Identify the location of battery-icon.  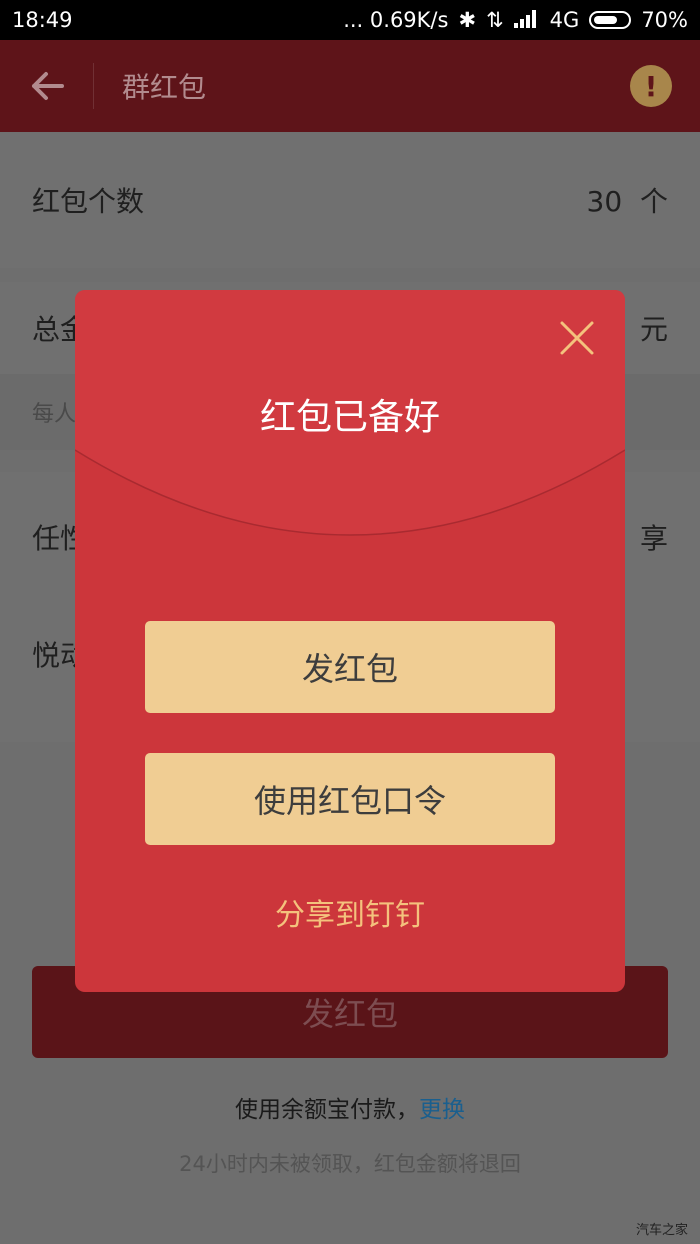
(610, 20).